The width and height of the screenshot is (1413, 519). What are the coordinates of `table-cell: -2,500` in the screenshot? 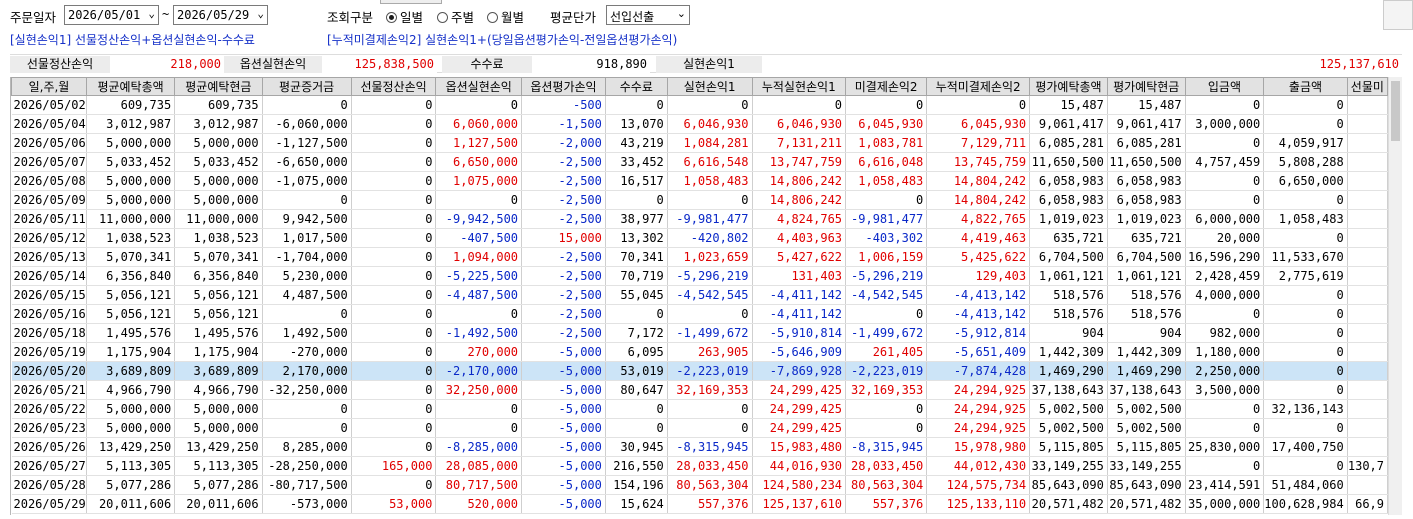 It's located at (563, 295).